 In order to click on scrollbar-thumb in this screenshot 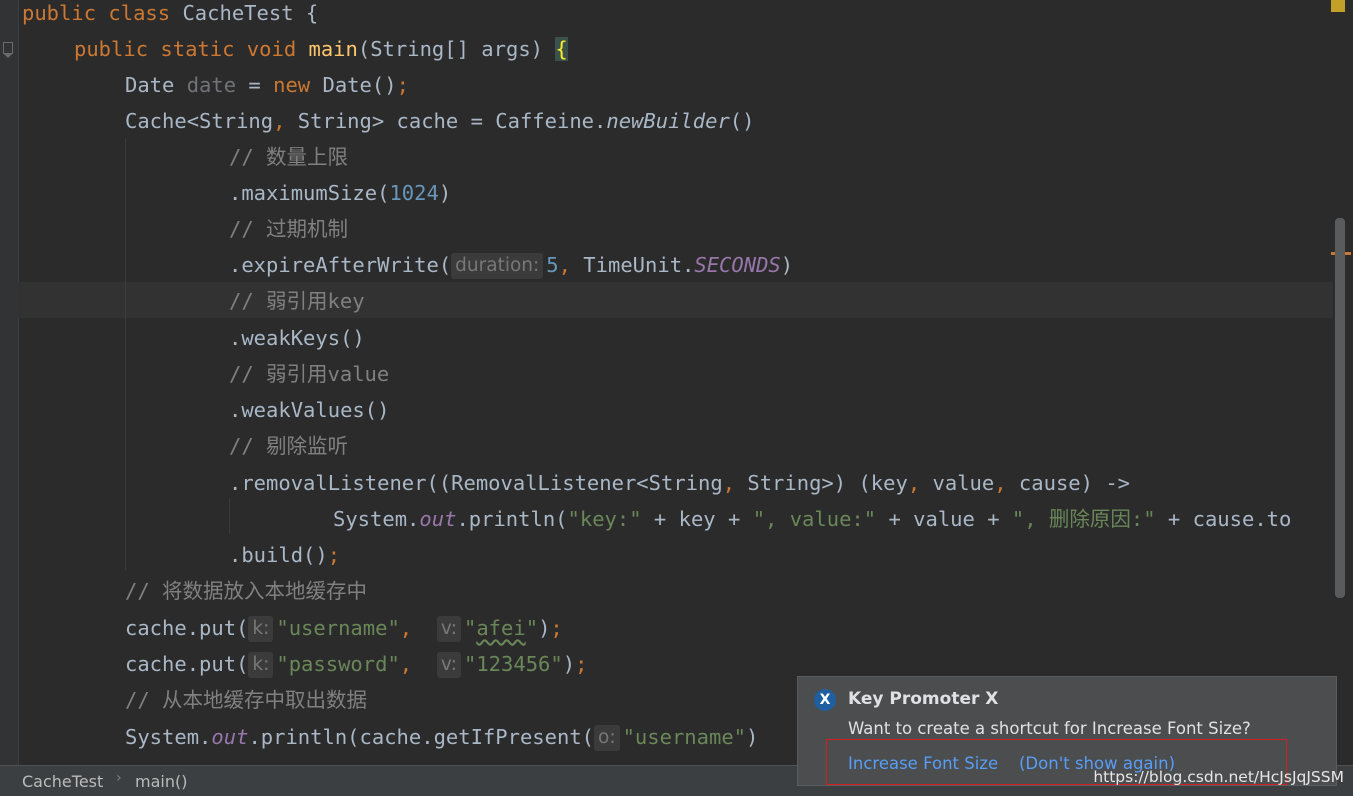, I will do `click(1340, 408)`.